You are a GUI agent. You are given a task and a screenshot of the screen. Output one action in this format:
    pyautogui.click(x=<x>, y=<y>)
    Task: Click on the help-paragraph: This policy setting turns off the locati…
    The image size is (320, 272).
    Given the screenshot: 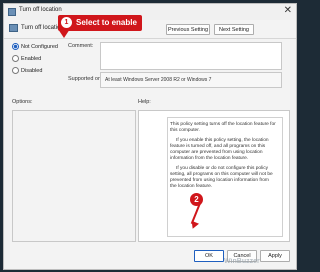 What is the action you would take?
    pyautogui.click(x=223, y=127)
    